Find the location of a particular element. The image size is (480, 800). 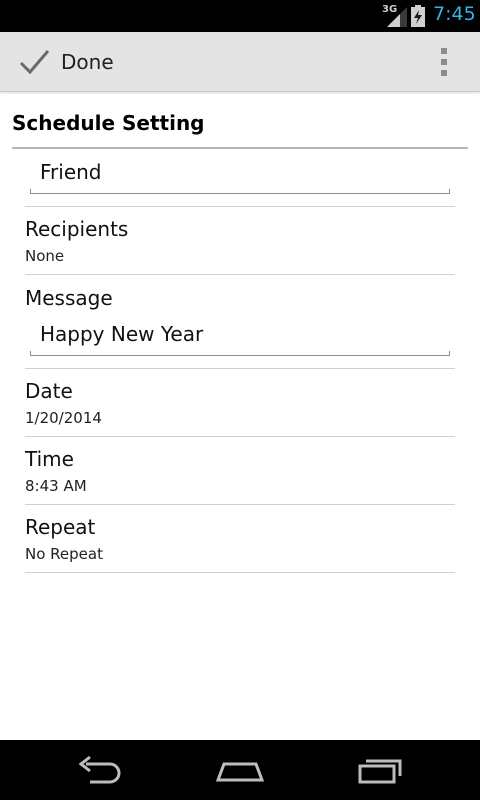

home-icon is located at coordinates (240, 770).